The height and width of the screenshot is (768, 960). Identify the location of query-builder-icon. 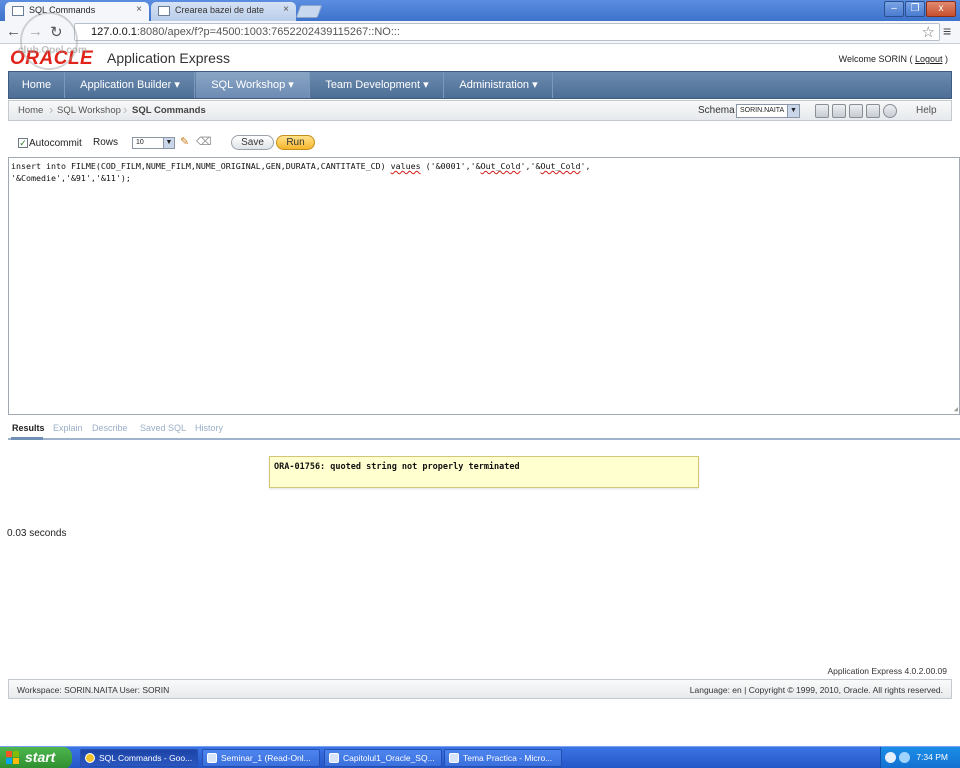
(822, 111).